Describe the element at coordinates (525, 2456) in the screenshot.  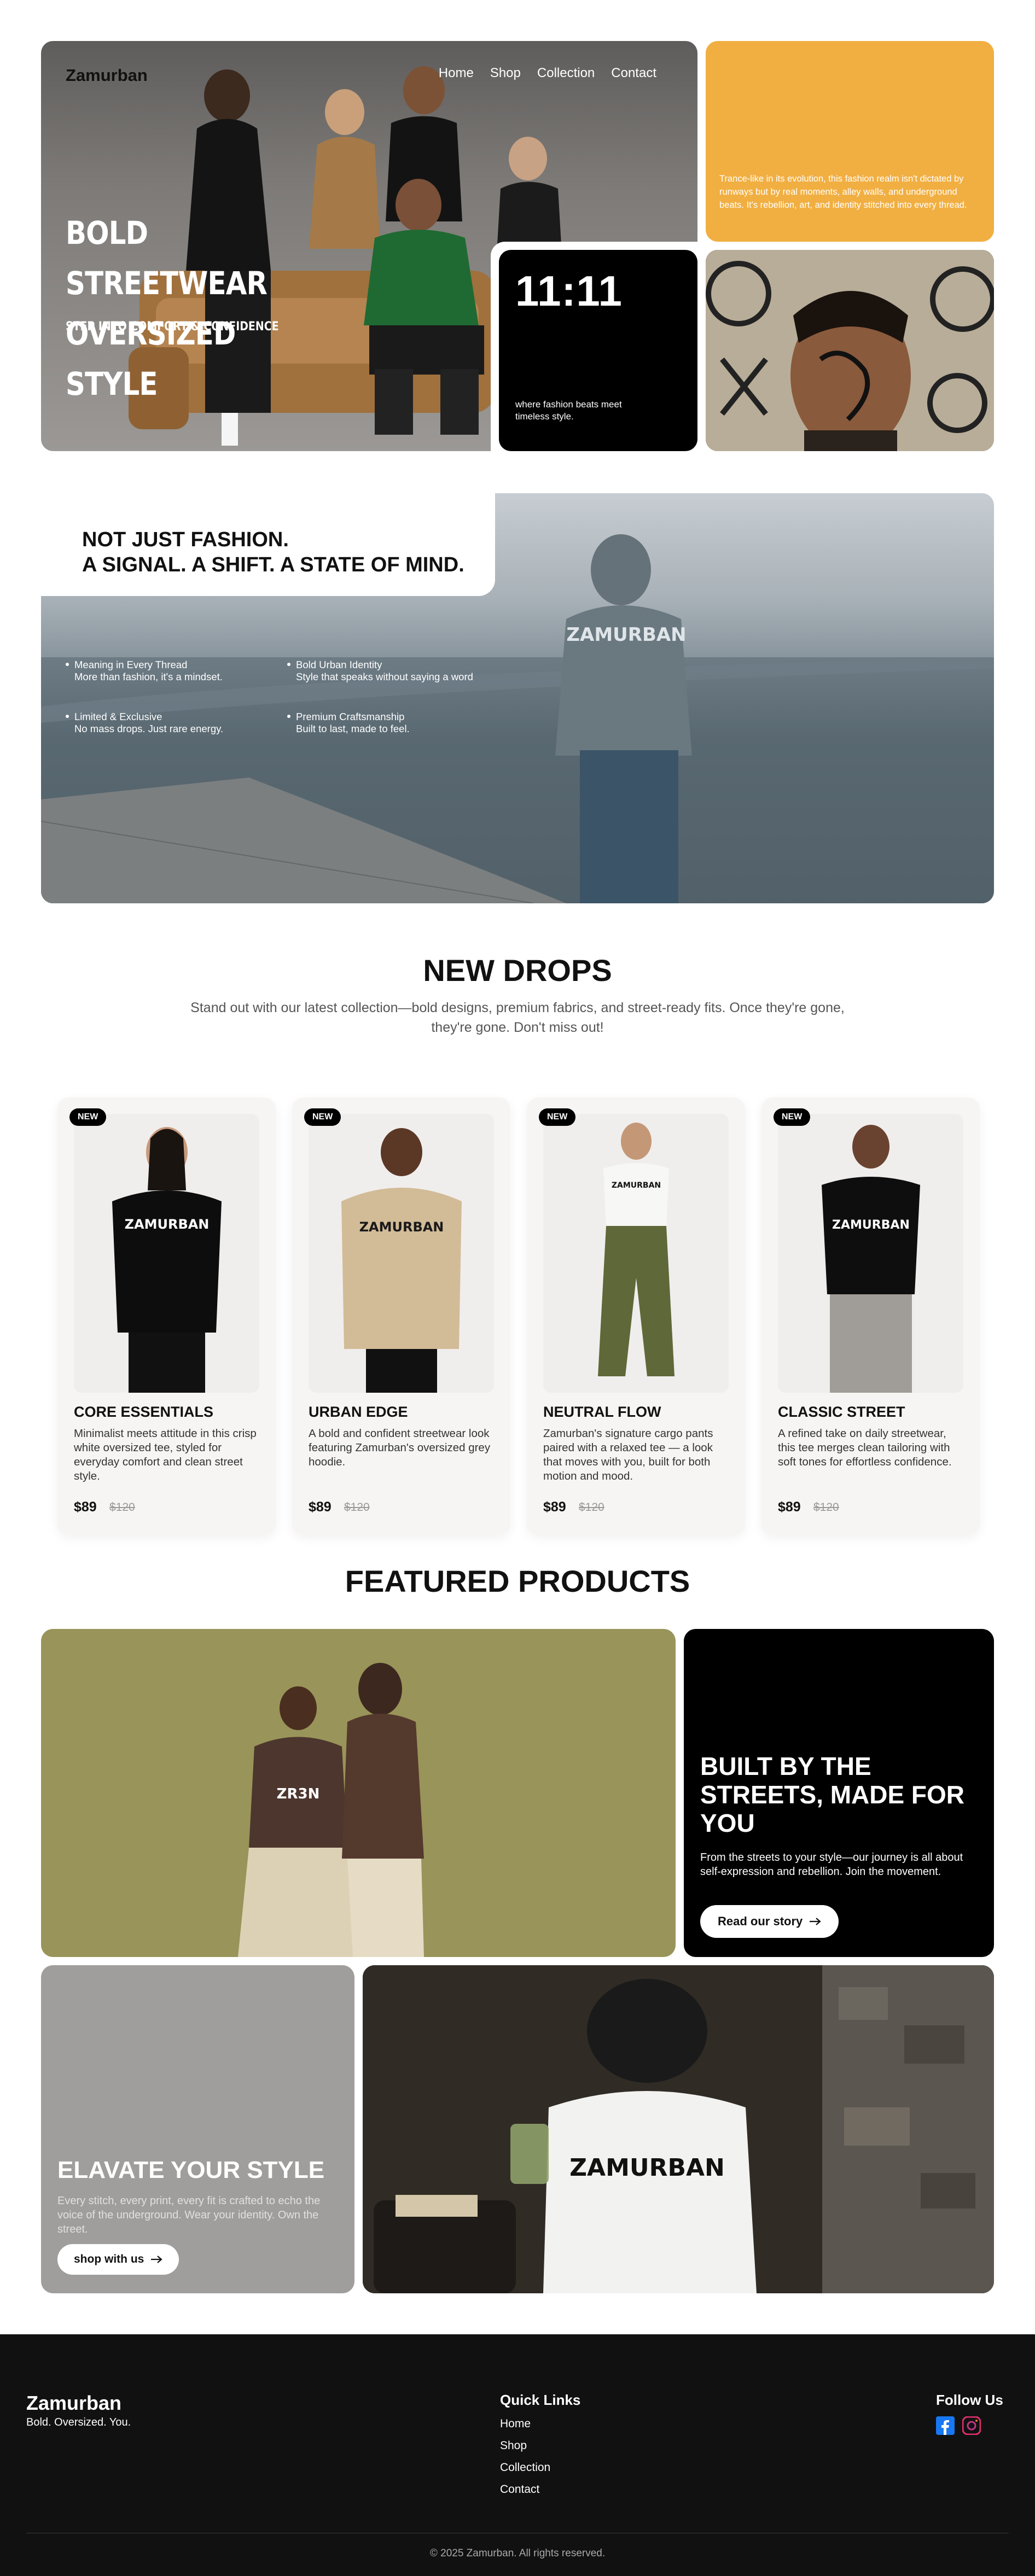
I see `quick-links-list: Home Shop Collection Contact` at that location.